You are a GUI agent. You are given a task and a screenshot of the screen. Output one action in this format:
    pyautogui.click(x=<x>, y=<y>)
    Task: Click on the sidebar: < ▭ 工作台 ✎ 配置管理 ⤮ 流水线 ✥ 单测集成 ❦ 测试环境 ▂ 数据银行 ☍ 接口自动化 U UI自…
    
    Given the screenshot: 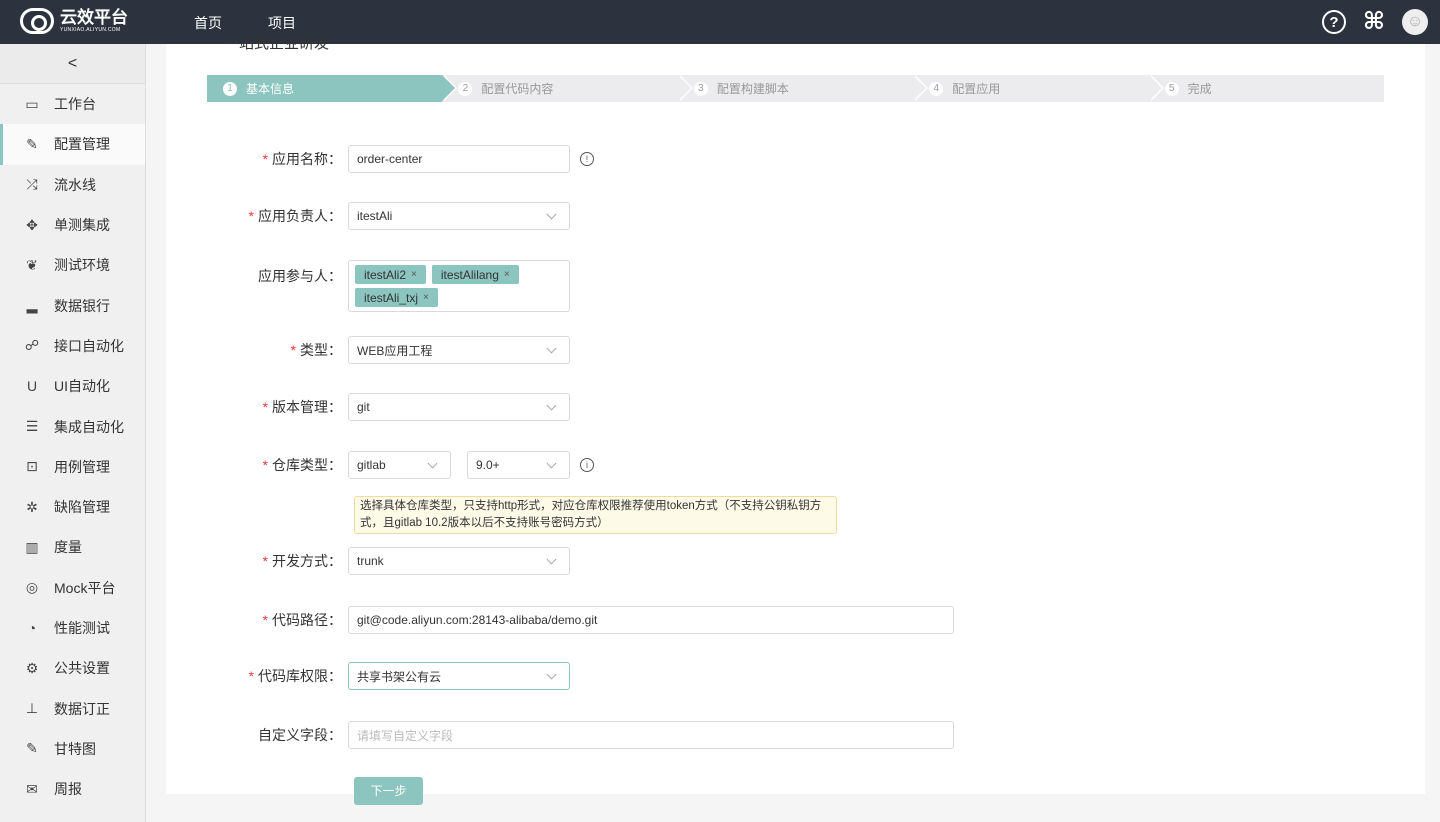 What is the action you would take?
    pyautogui.click(x=73, y=433)
    